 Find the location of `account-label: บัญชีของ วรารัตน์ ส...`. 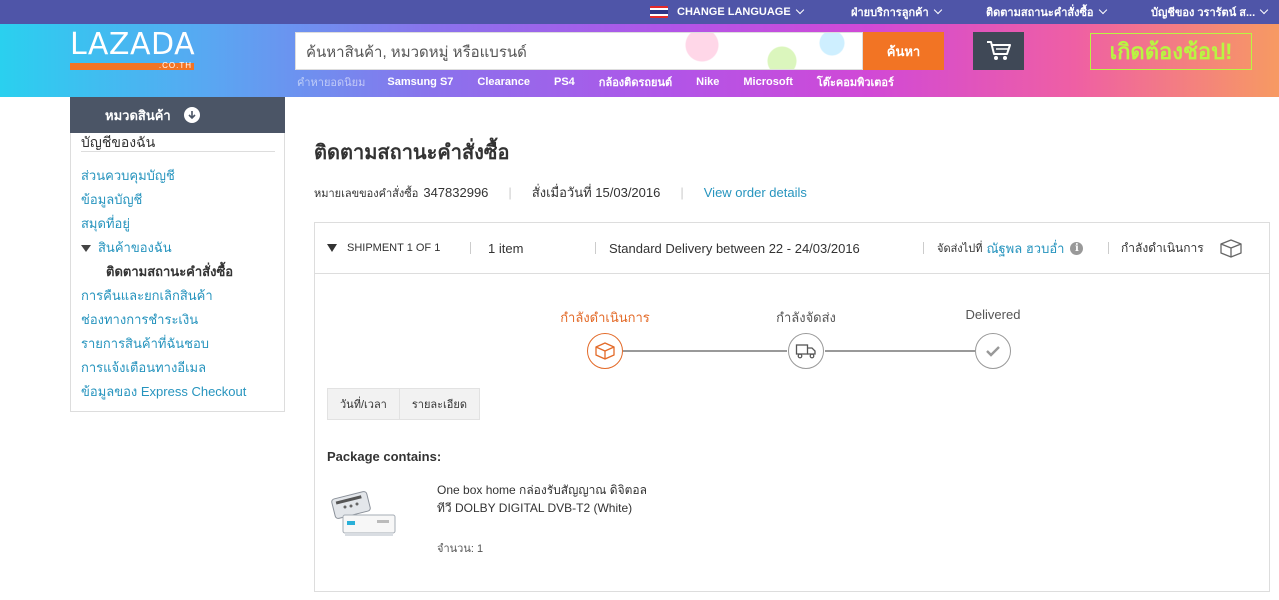

account-label: บัญชีของ วรารัตน์ ส... is located at coordinates (1203, 13).